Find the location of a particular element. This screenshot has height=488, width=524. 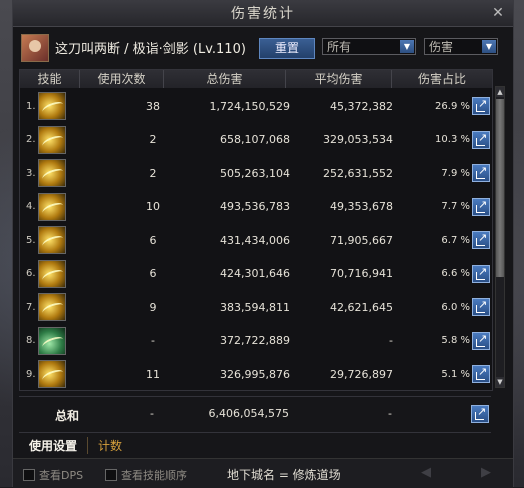

table-row: 6. 6 424,301,646 70,716,941 6.6 % is located at coordinates (256, 274).